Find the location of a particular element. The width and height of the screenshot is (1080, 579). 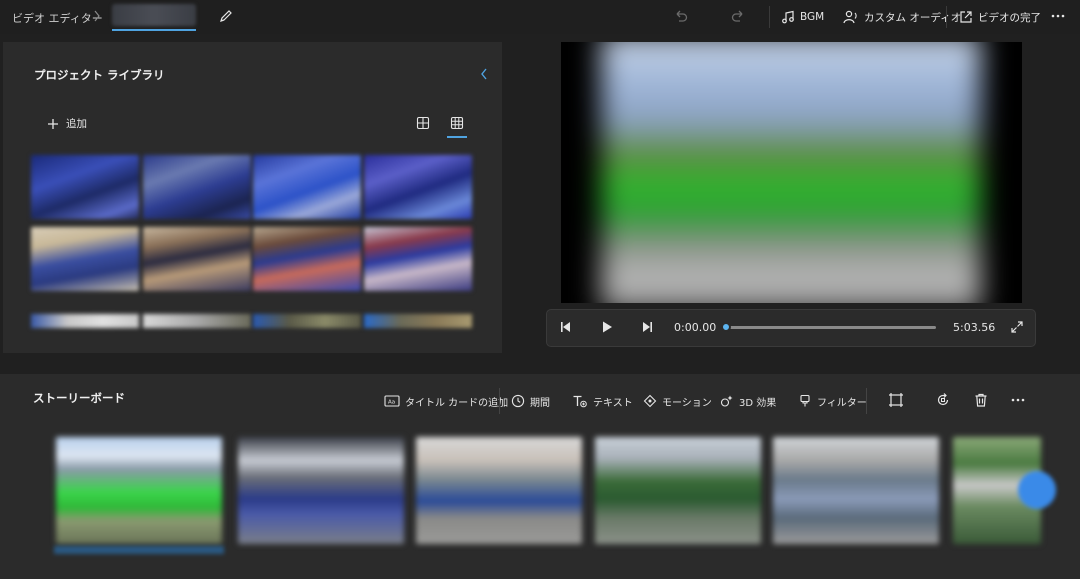

motion-label: モーション is located at coordinates (687, 403).